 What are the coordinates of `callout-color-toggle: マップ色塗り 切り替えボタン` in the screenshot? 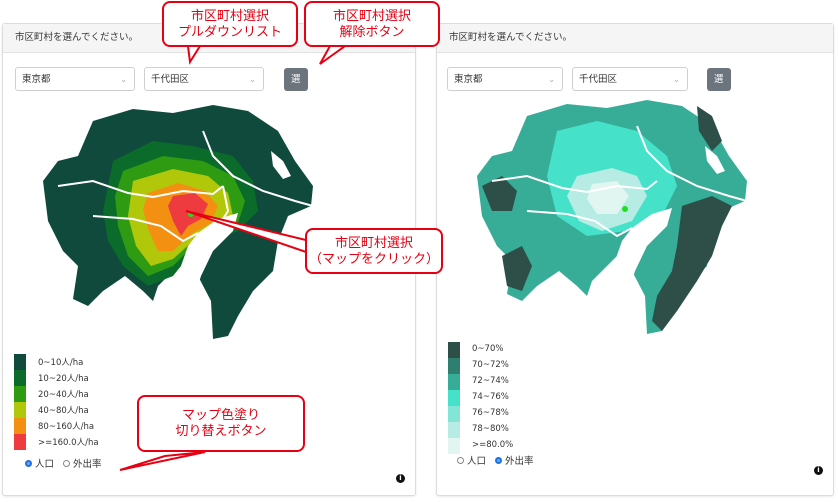 It's located at (221, 423).